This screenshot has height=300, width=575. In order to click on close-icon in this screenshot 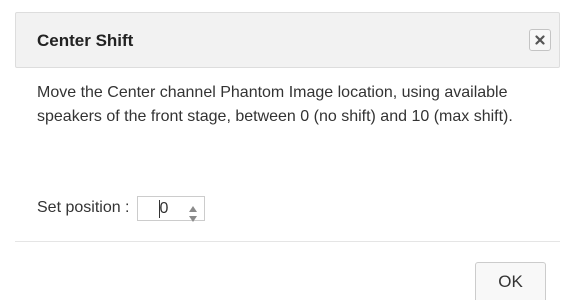, I will do `click(540, 40)`.